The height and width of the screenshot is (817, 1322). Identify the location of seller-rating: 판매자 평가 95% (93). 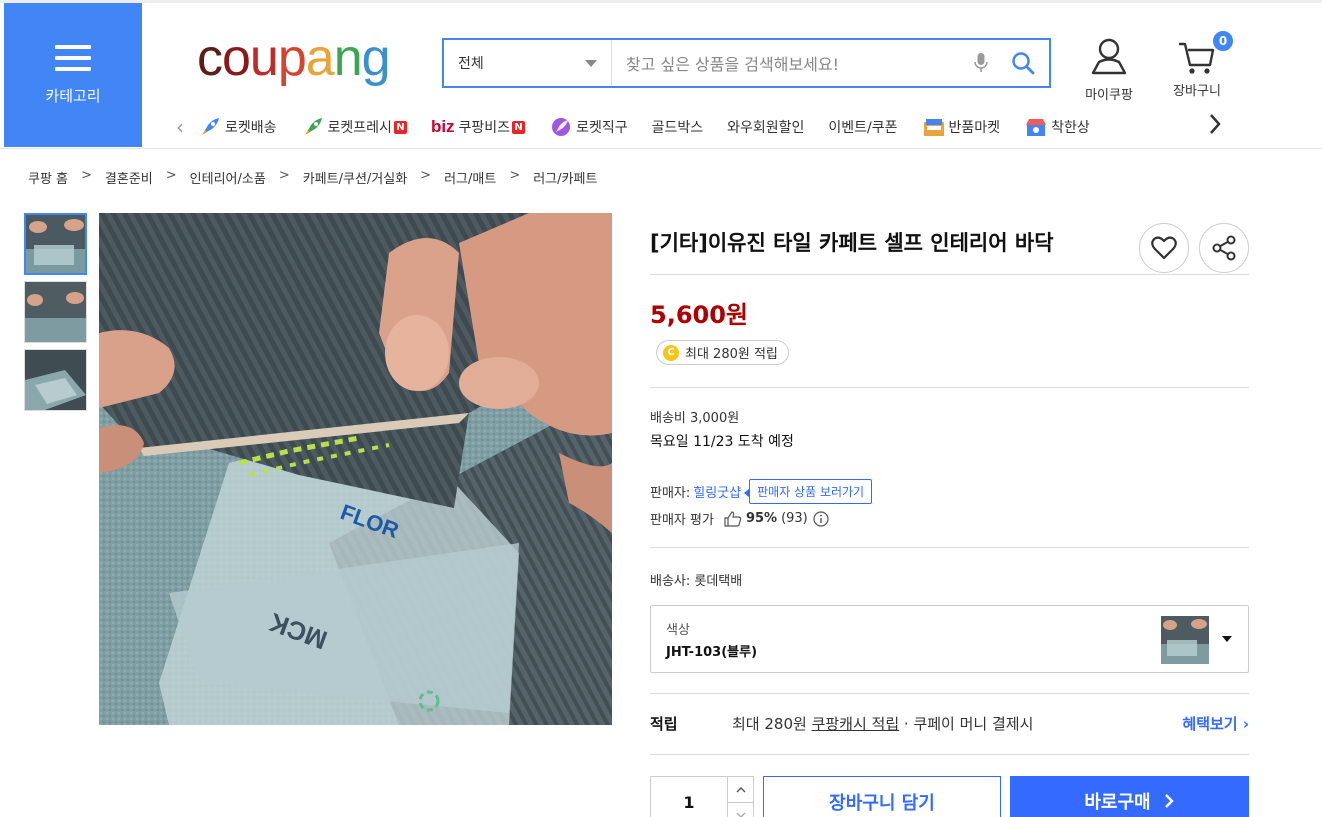
(739, 518).